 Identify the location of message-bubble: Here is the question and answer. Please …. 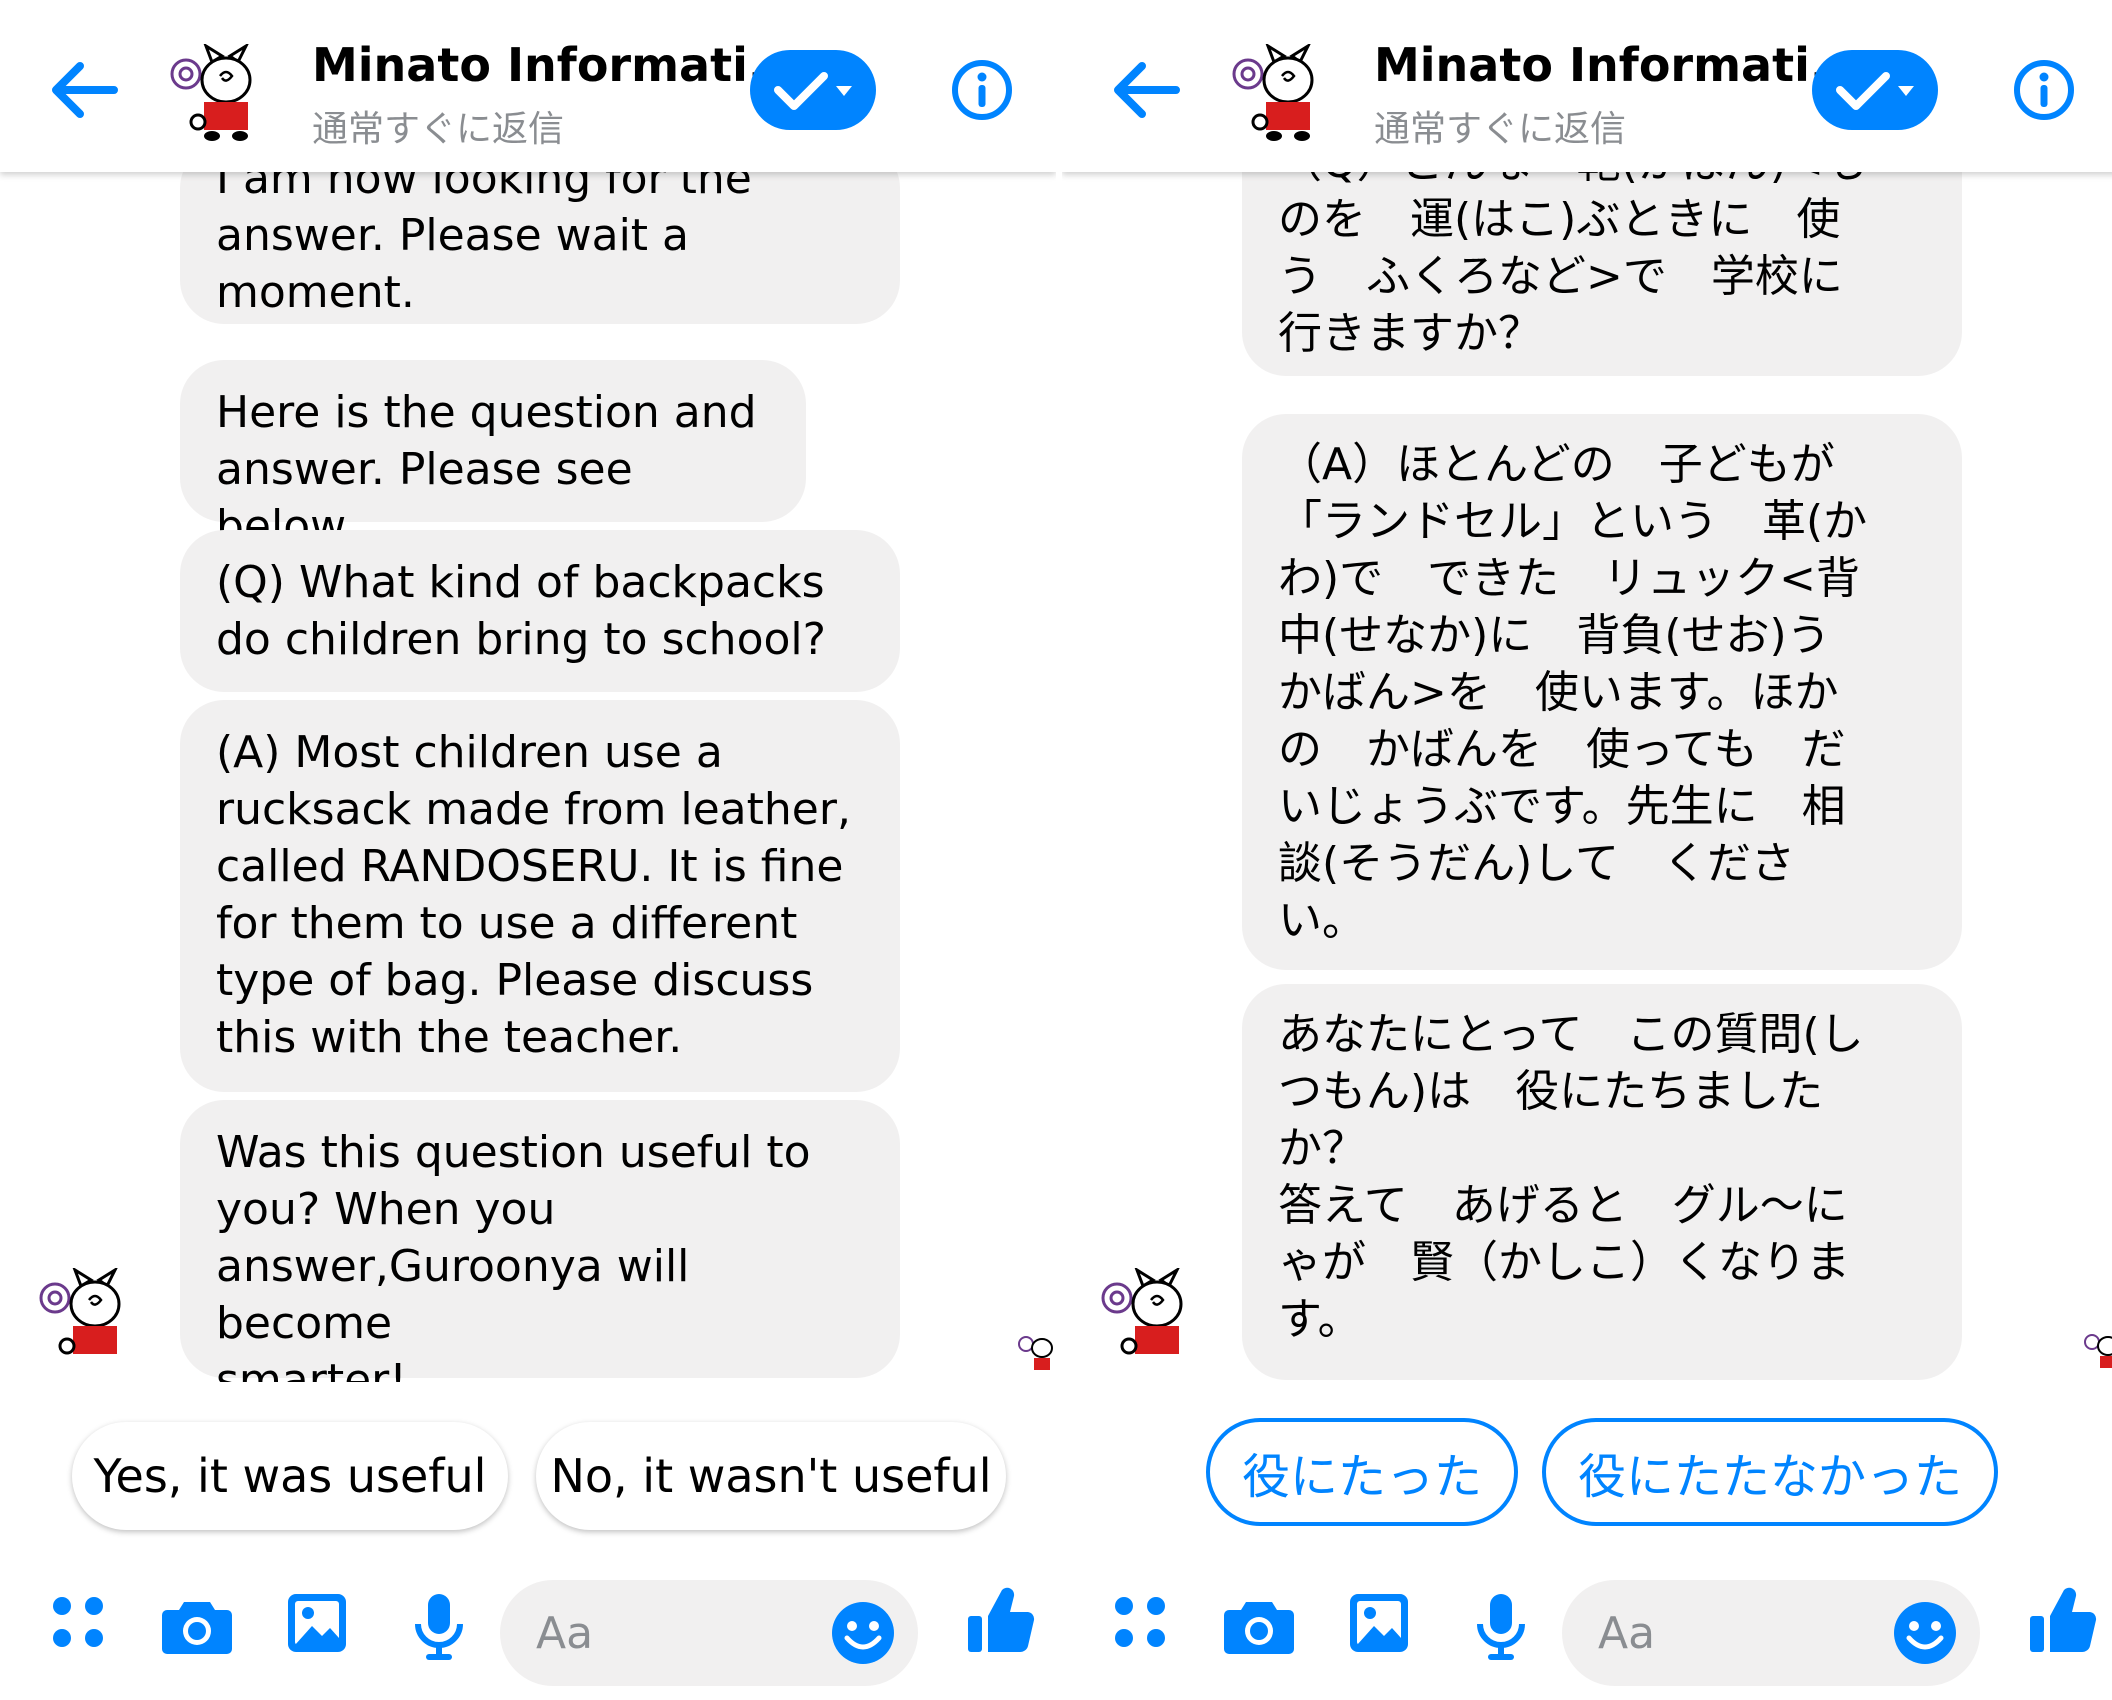
(493, 456).